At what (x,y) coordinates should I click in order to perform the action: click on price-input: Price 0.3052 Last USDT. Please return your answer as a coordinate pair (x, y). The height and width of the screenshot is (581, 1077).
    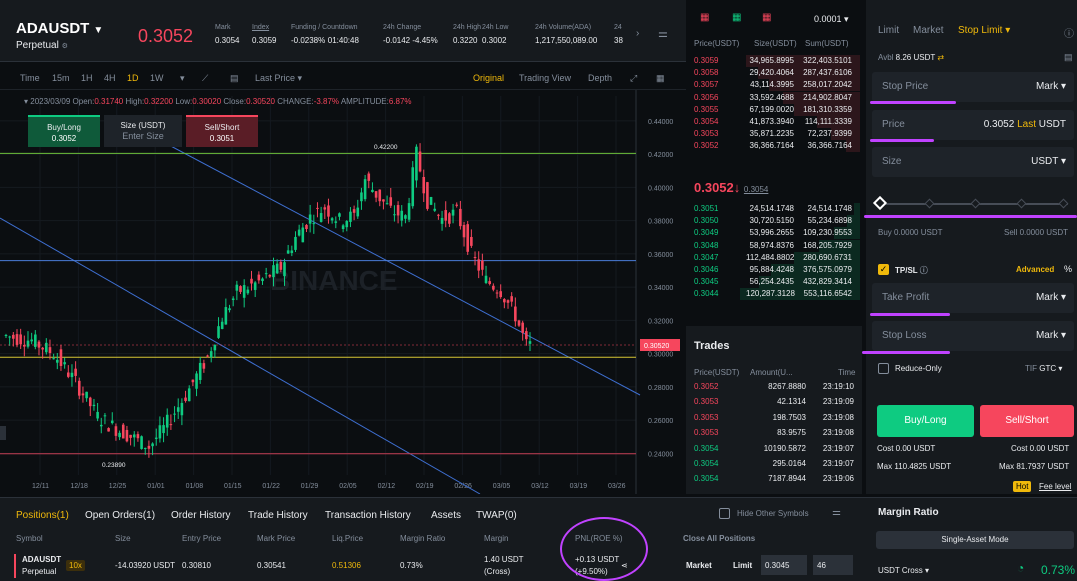
    Looking at the image, I should click on (973, 125).